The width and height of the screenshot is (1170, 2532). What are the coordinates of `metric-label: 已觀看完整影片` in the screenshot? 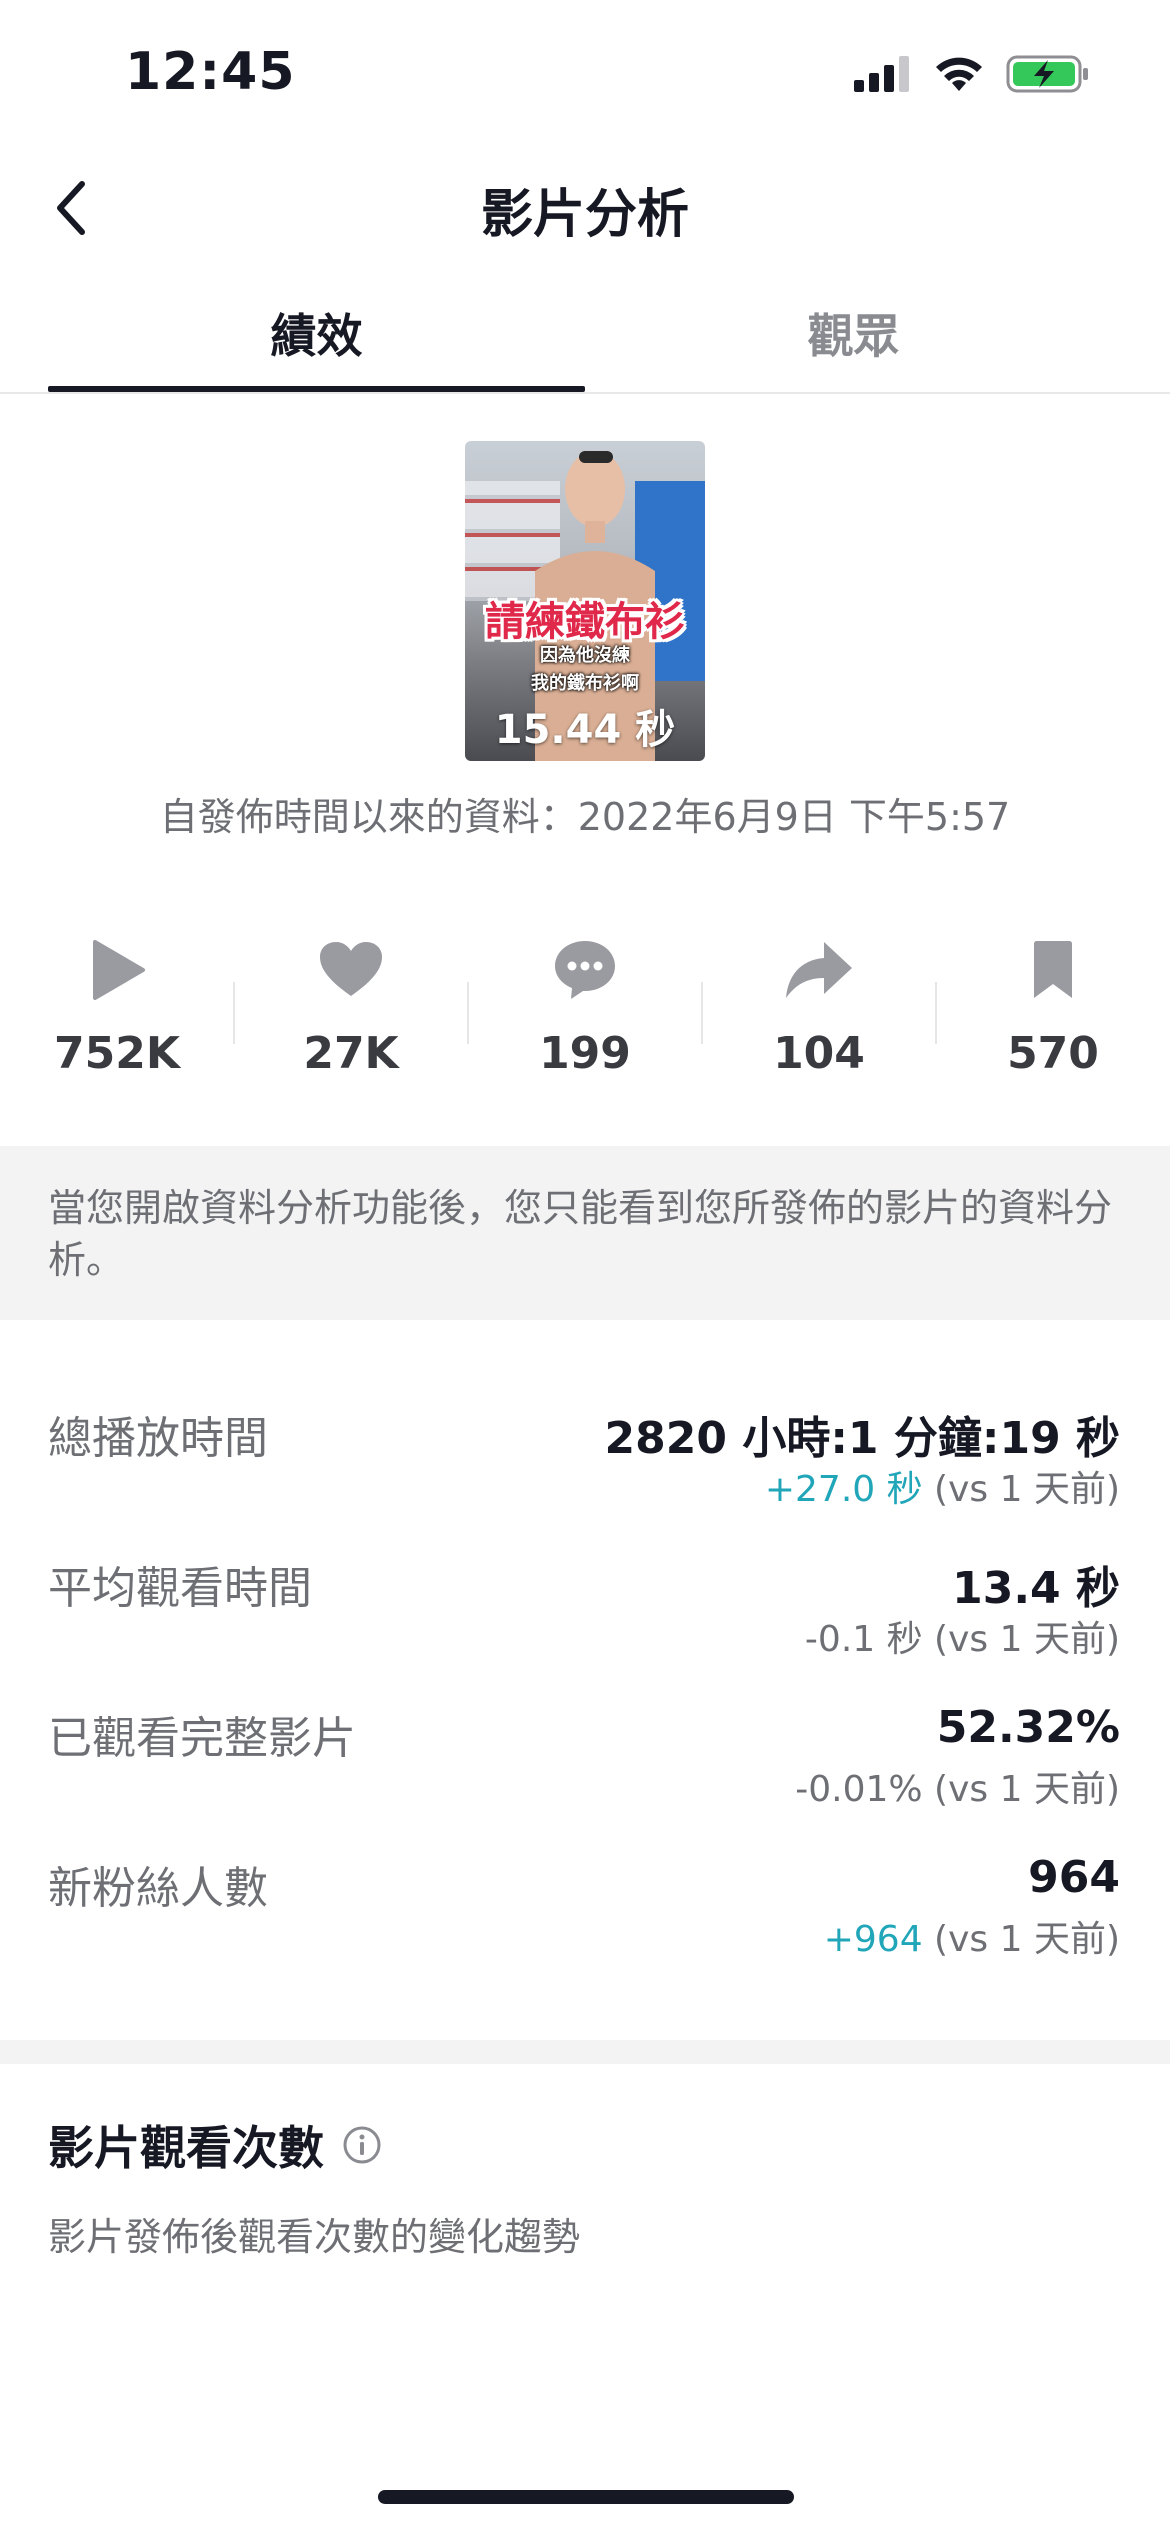 It's located at (202, 1738).